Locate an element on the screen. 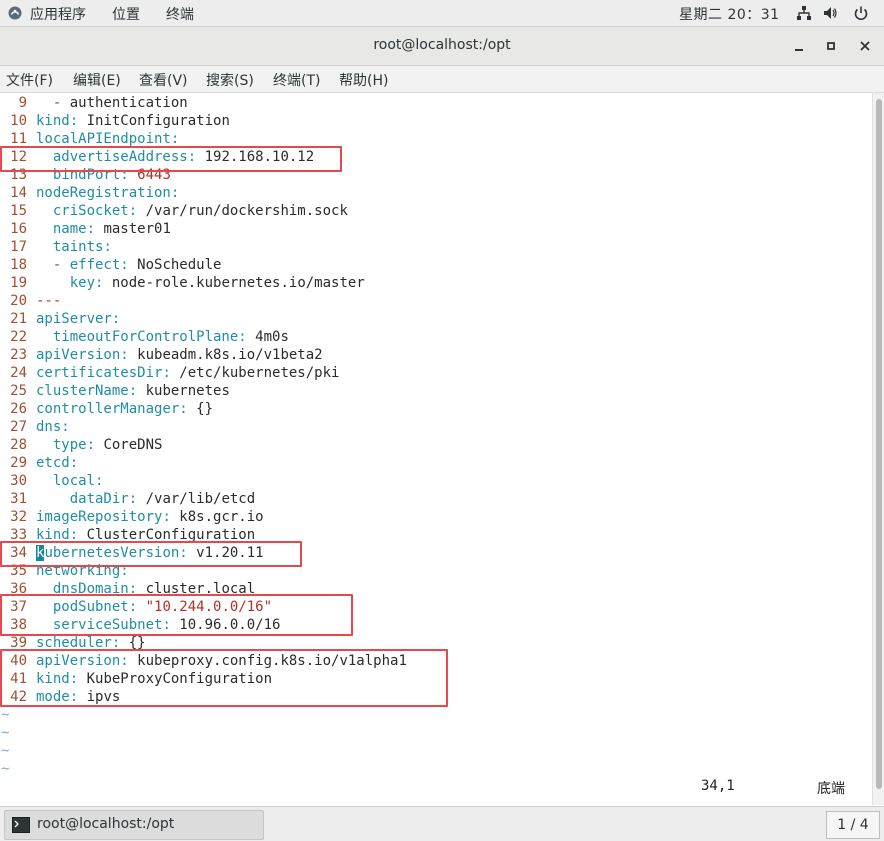  editor-line: 31 dataDir: /var/lib/etcd is located at coordinates (127, 499).